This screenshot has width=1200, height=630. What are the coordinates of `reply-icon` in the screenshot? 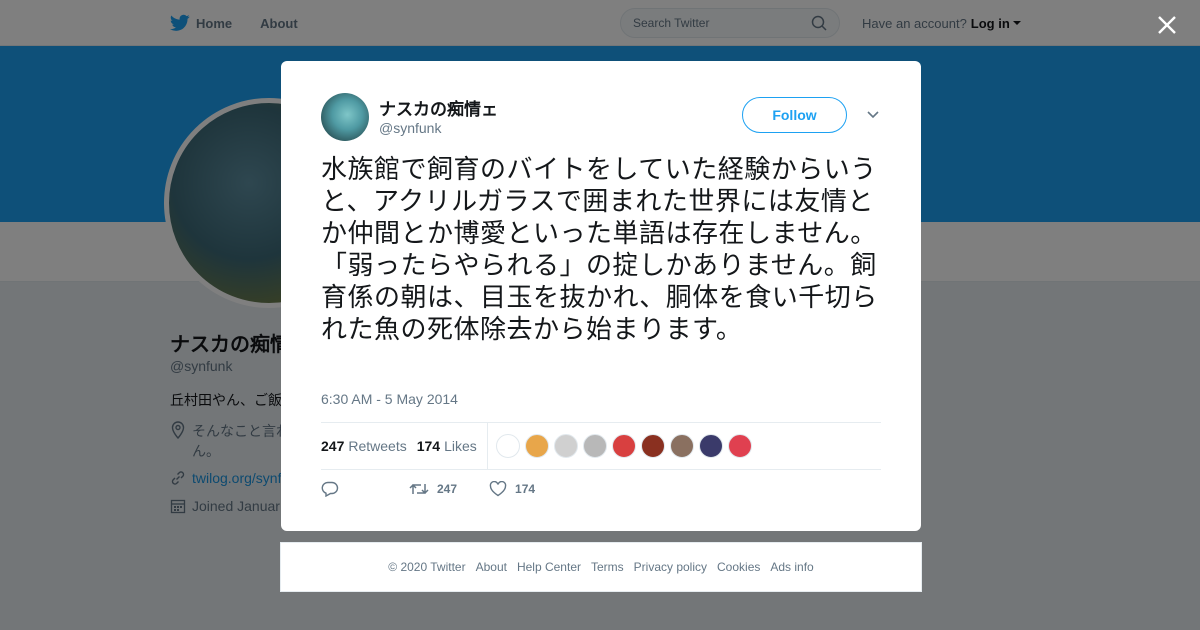 It's located at (330, 489).